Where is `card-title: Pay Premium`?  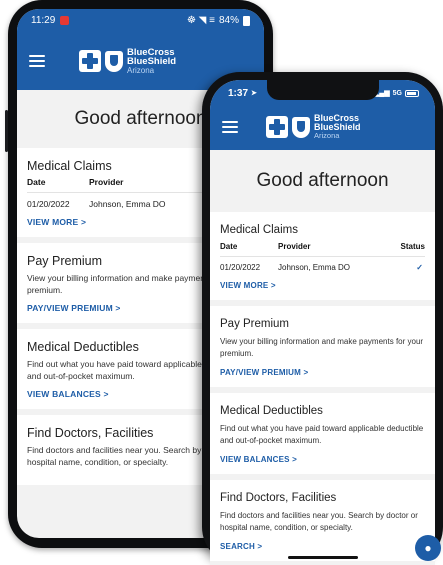
card-title: Pay Premium is located at coordinates (255, 324).